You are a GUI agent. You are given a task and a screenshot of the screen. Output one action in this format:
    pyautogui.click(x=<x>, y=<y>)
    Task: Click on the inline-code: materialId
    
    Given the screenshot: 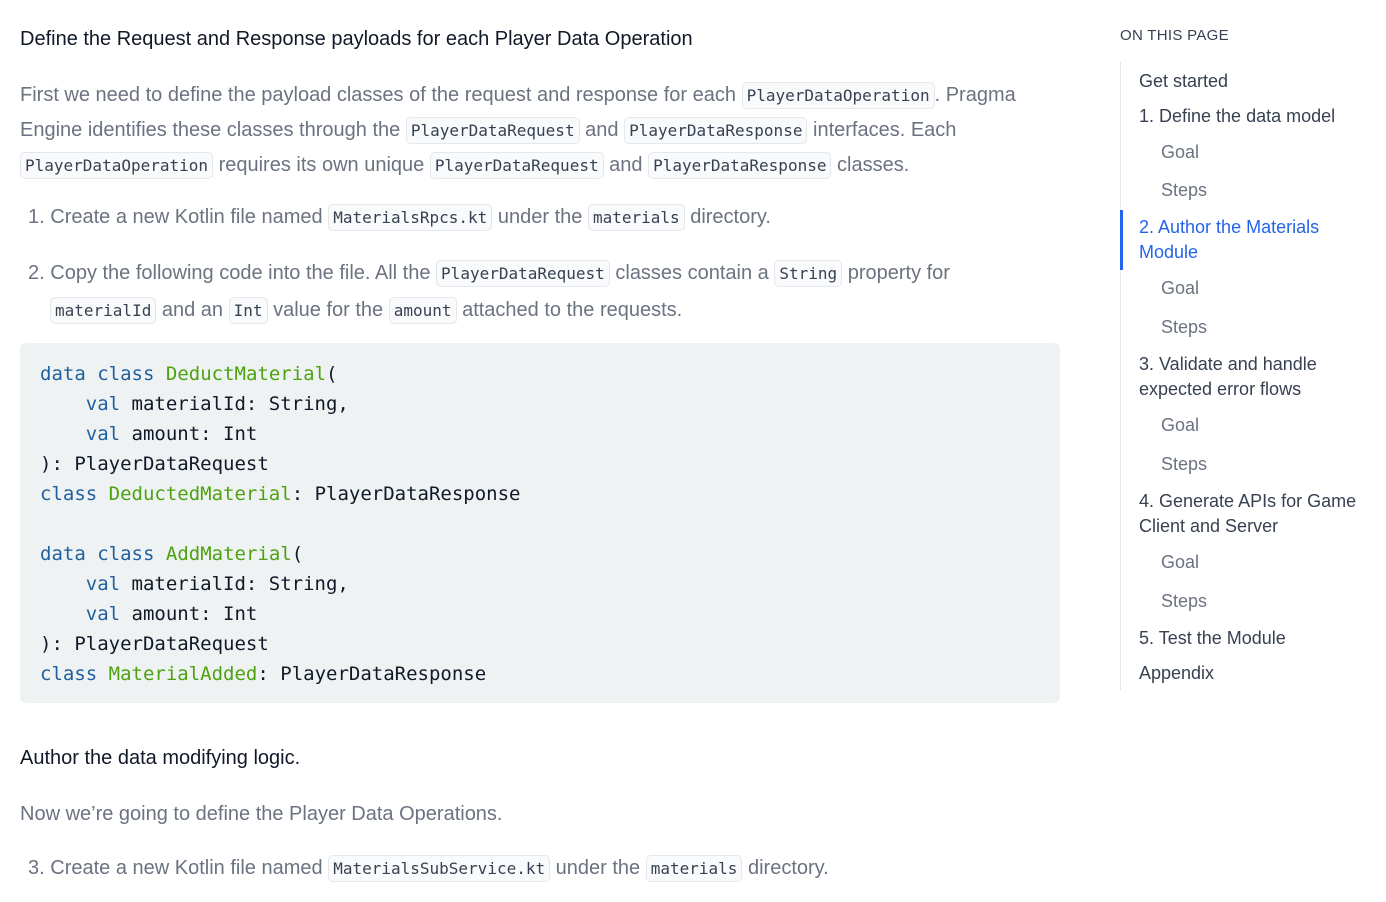 What is the action you would take?
    pyautogui.click(x=103, y=310)
    